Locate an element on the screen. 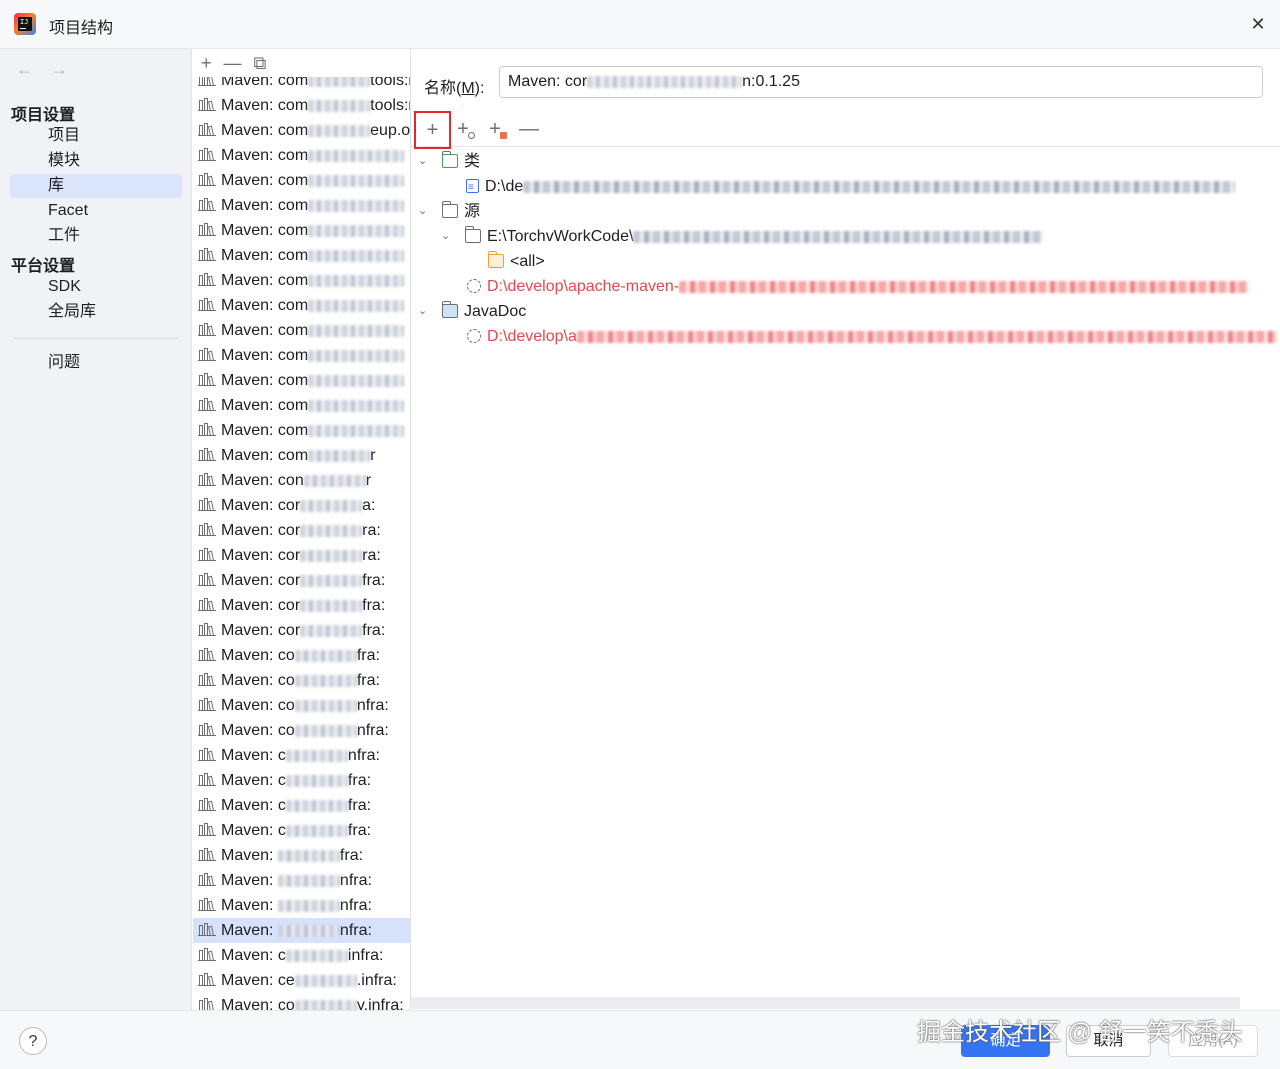 This screenshot has height=1069, width=1280. add-library-icon: + is located at coordinates (206, 63).